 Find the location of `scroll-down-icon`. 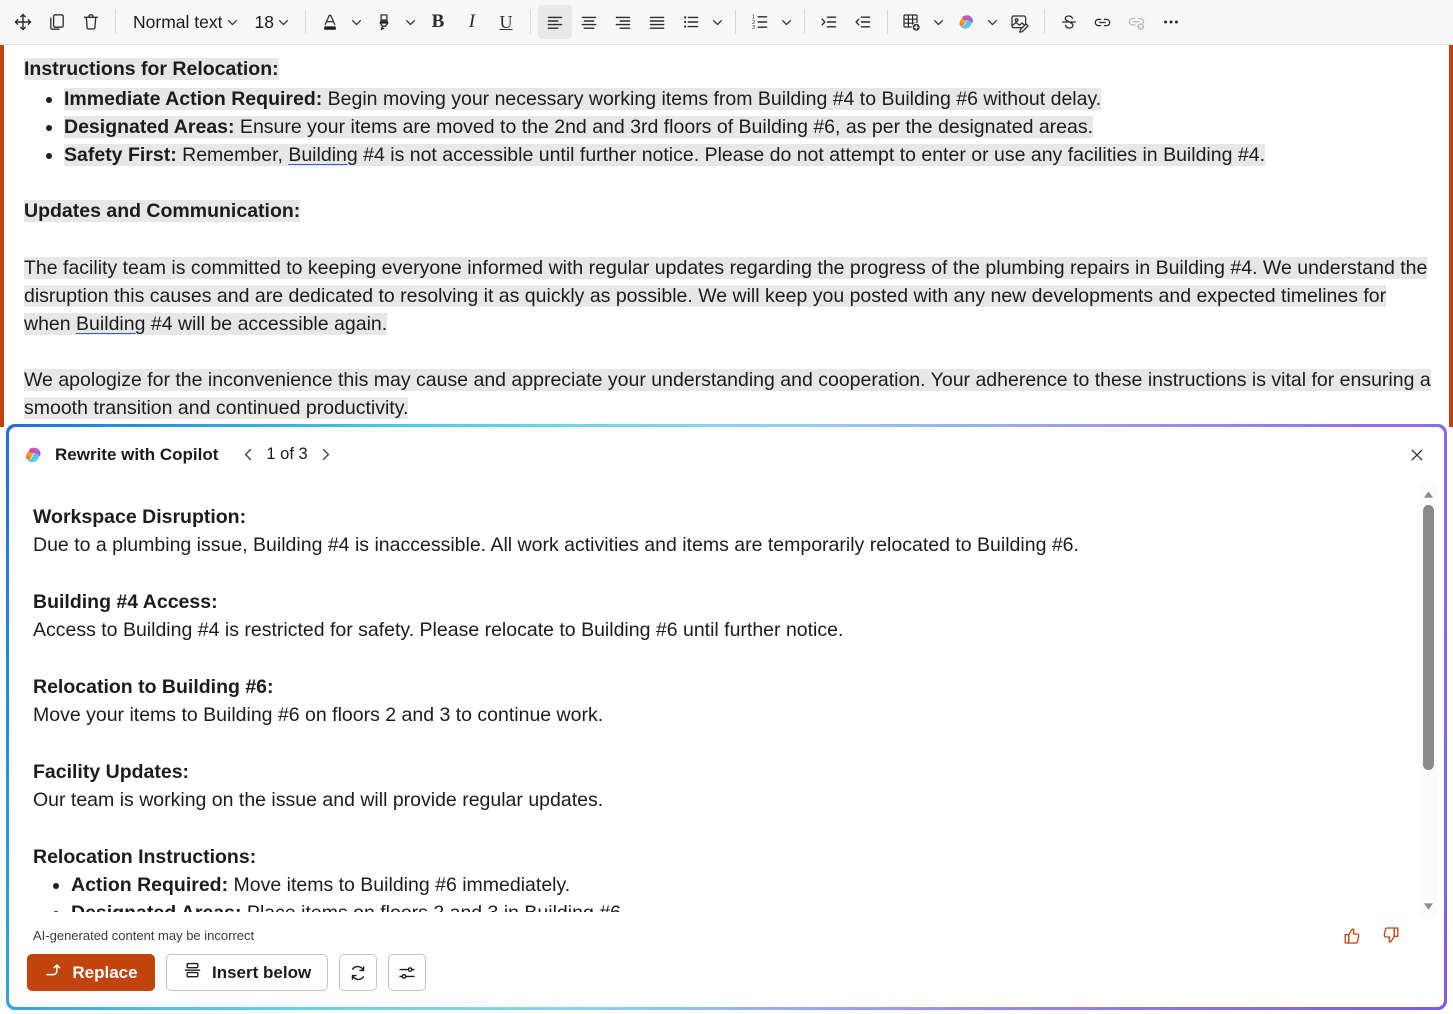

scroll-down-icon is located at coordinates (1428, 906).